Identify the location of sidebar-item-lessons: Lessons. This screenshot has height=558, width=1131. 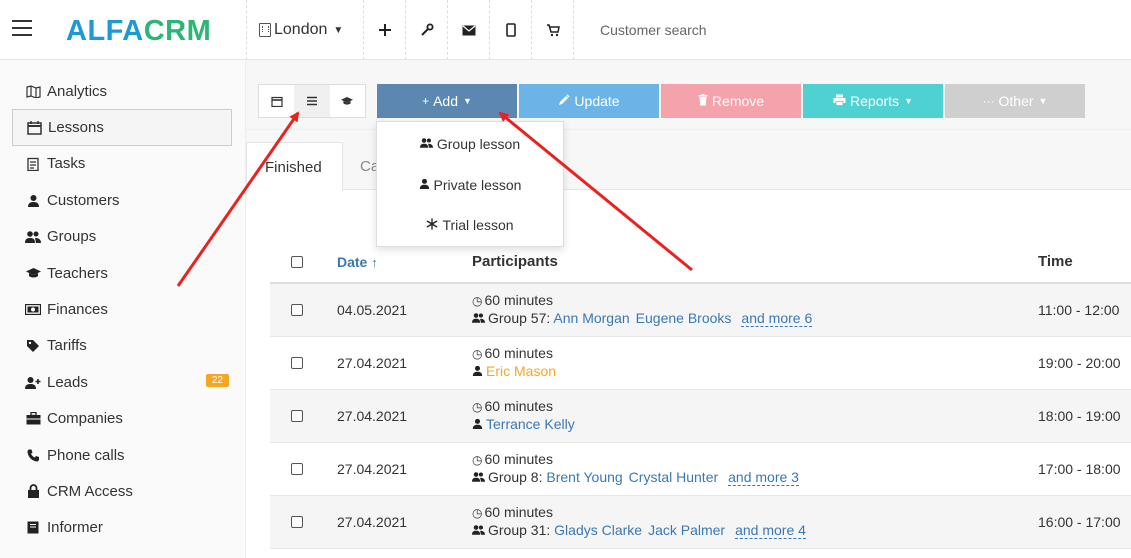
(122, 127).